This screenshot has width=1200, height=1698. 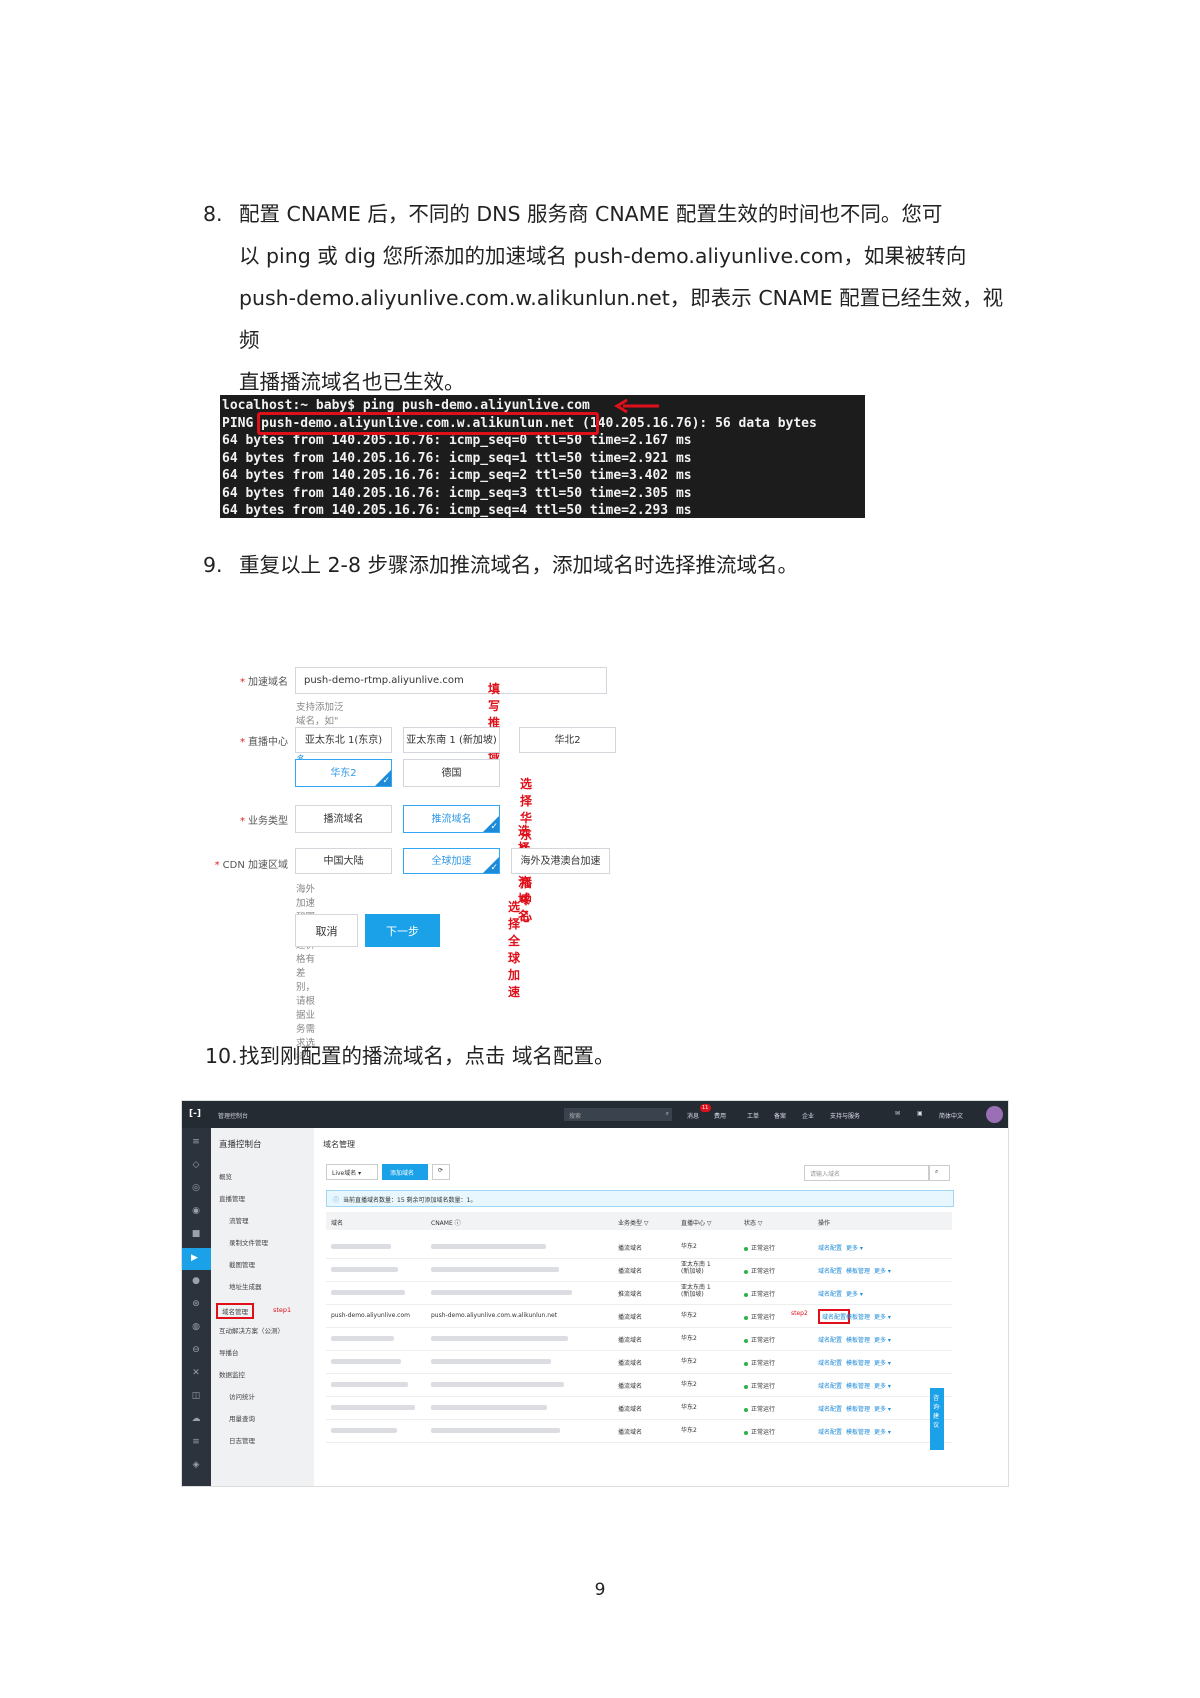 I want to click on product-icon: ⊖, so click(x=196, y=1350).